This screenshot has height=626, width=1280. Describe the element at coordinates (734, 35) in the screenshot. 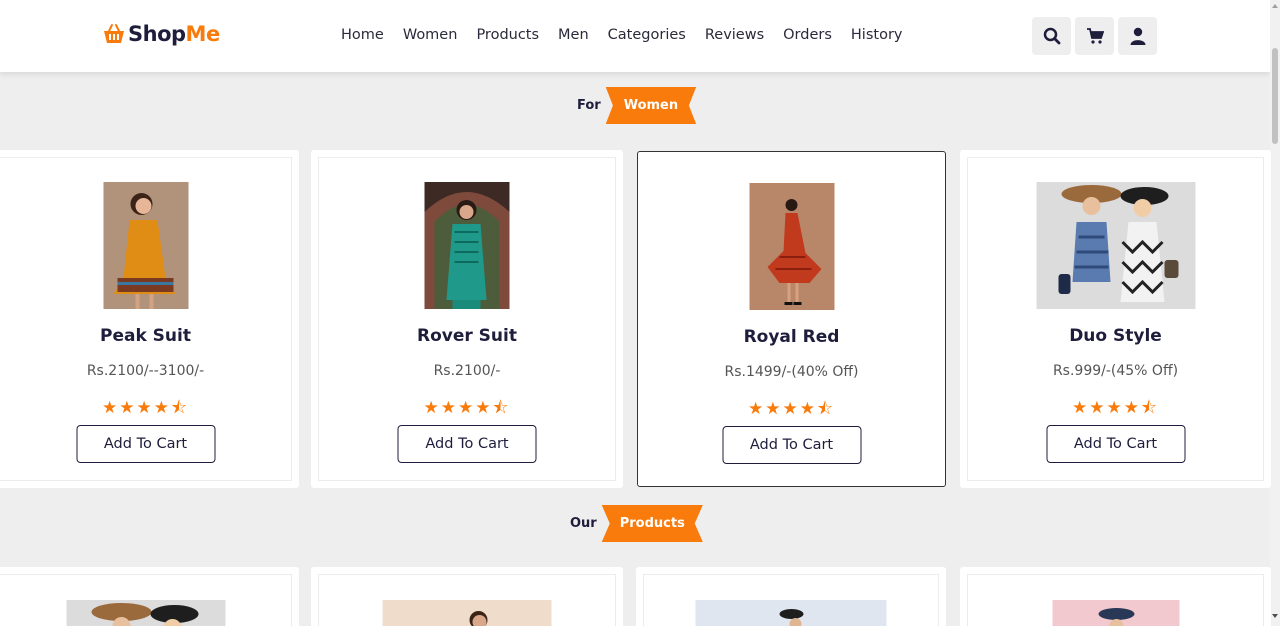

I see `nav-reviews: Reviews` at that location.